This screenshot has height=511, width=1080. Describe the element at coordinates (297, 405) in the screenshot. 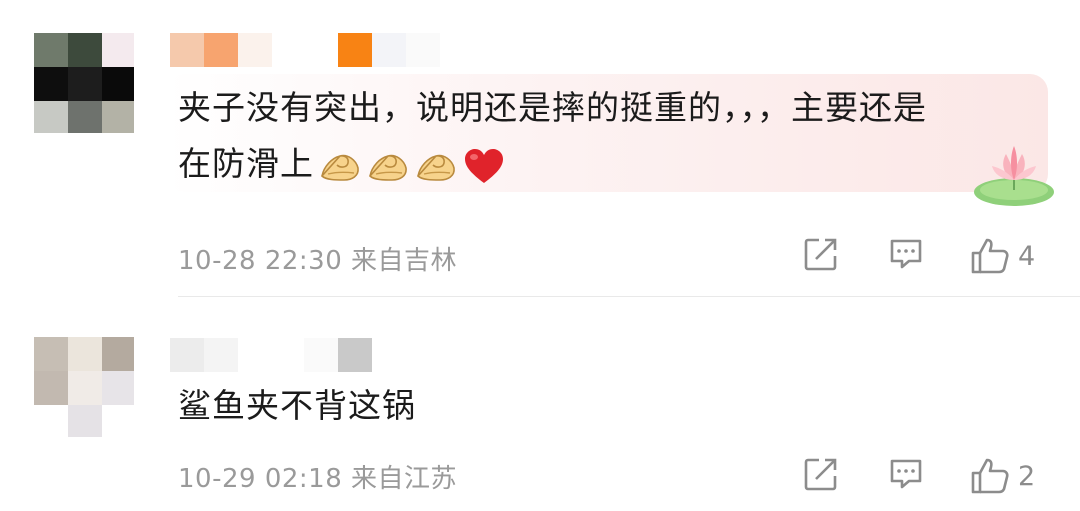

I see `comment-text: 鲨鱼夹不背这锅` at that location.